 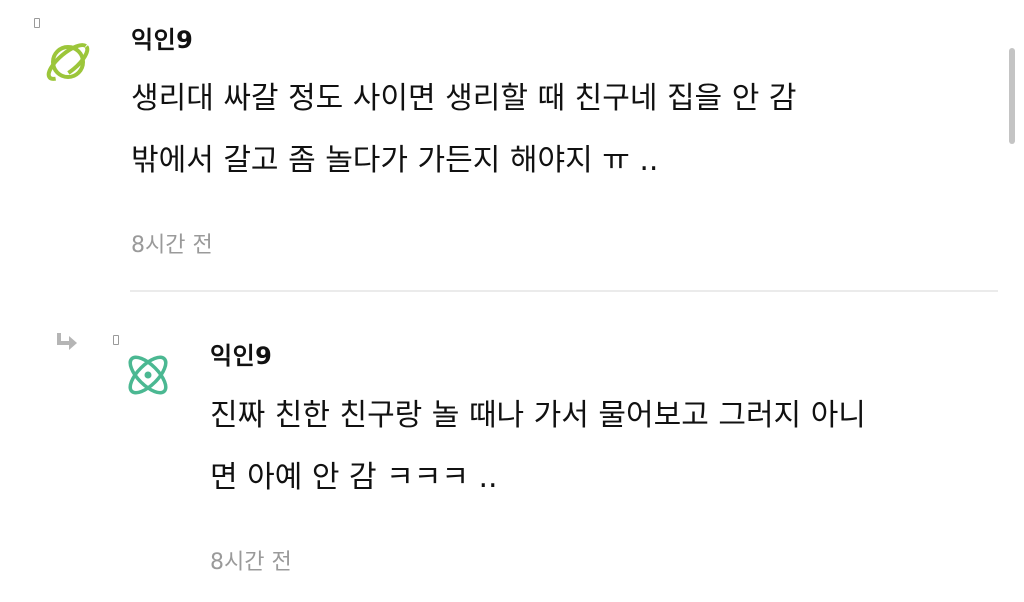 I want to click on comment-body-line: 밖에서 갈고 좀 놀다가 가든지 해야지 ㅠ .., so click(x=395, y=160).